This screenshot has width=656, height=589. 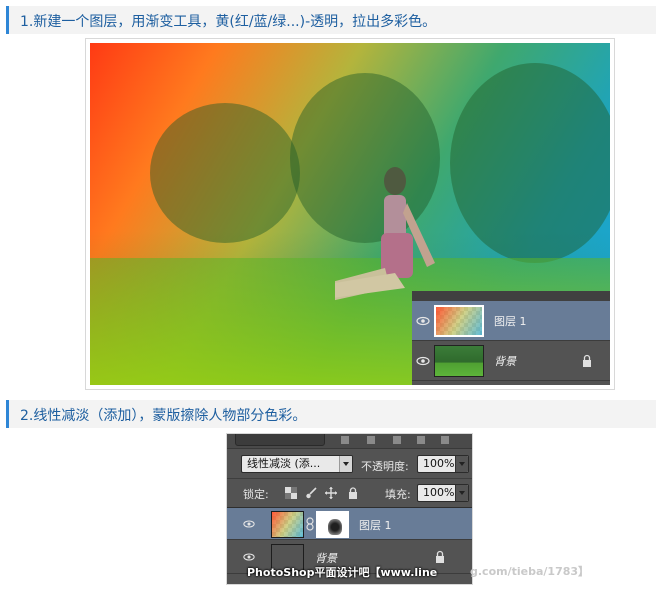 What do you see at coordinates (331, 414) in the screenshot?
I see `step-2-heading: 2.线性减淡（添加），蒙版擦除人物部分色彩。` at bounding box center [331, 414].